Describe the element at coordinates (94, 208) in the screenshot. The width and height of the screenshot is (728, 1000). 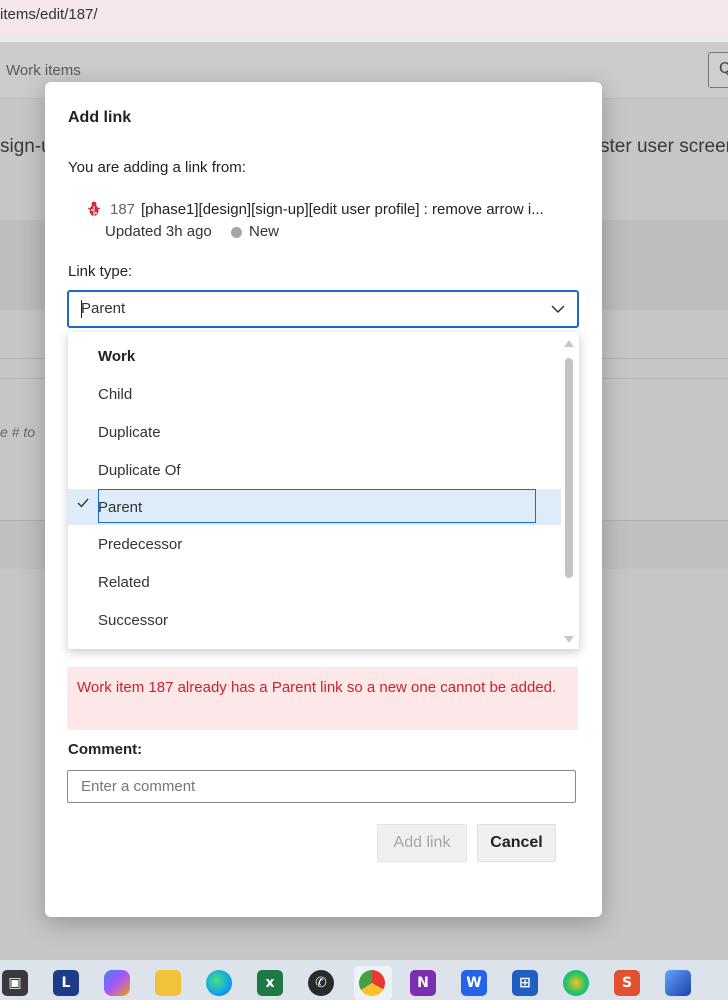
I see `bug-icon` at that location.